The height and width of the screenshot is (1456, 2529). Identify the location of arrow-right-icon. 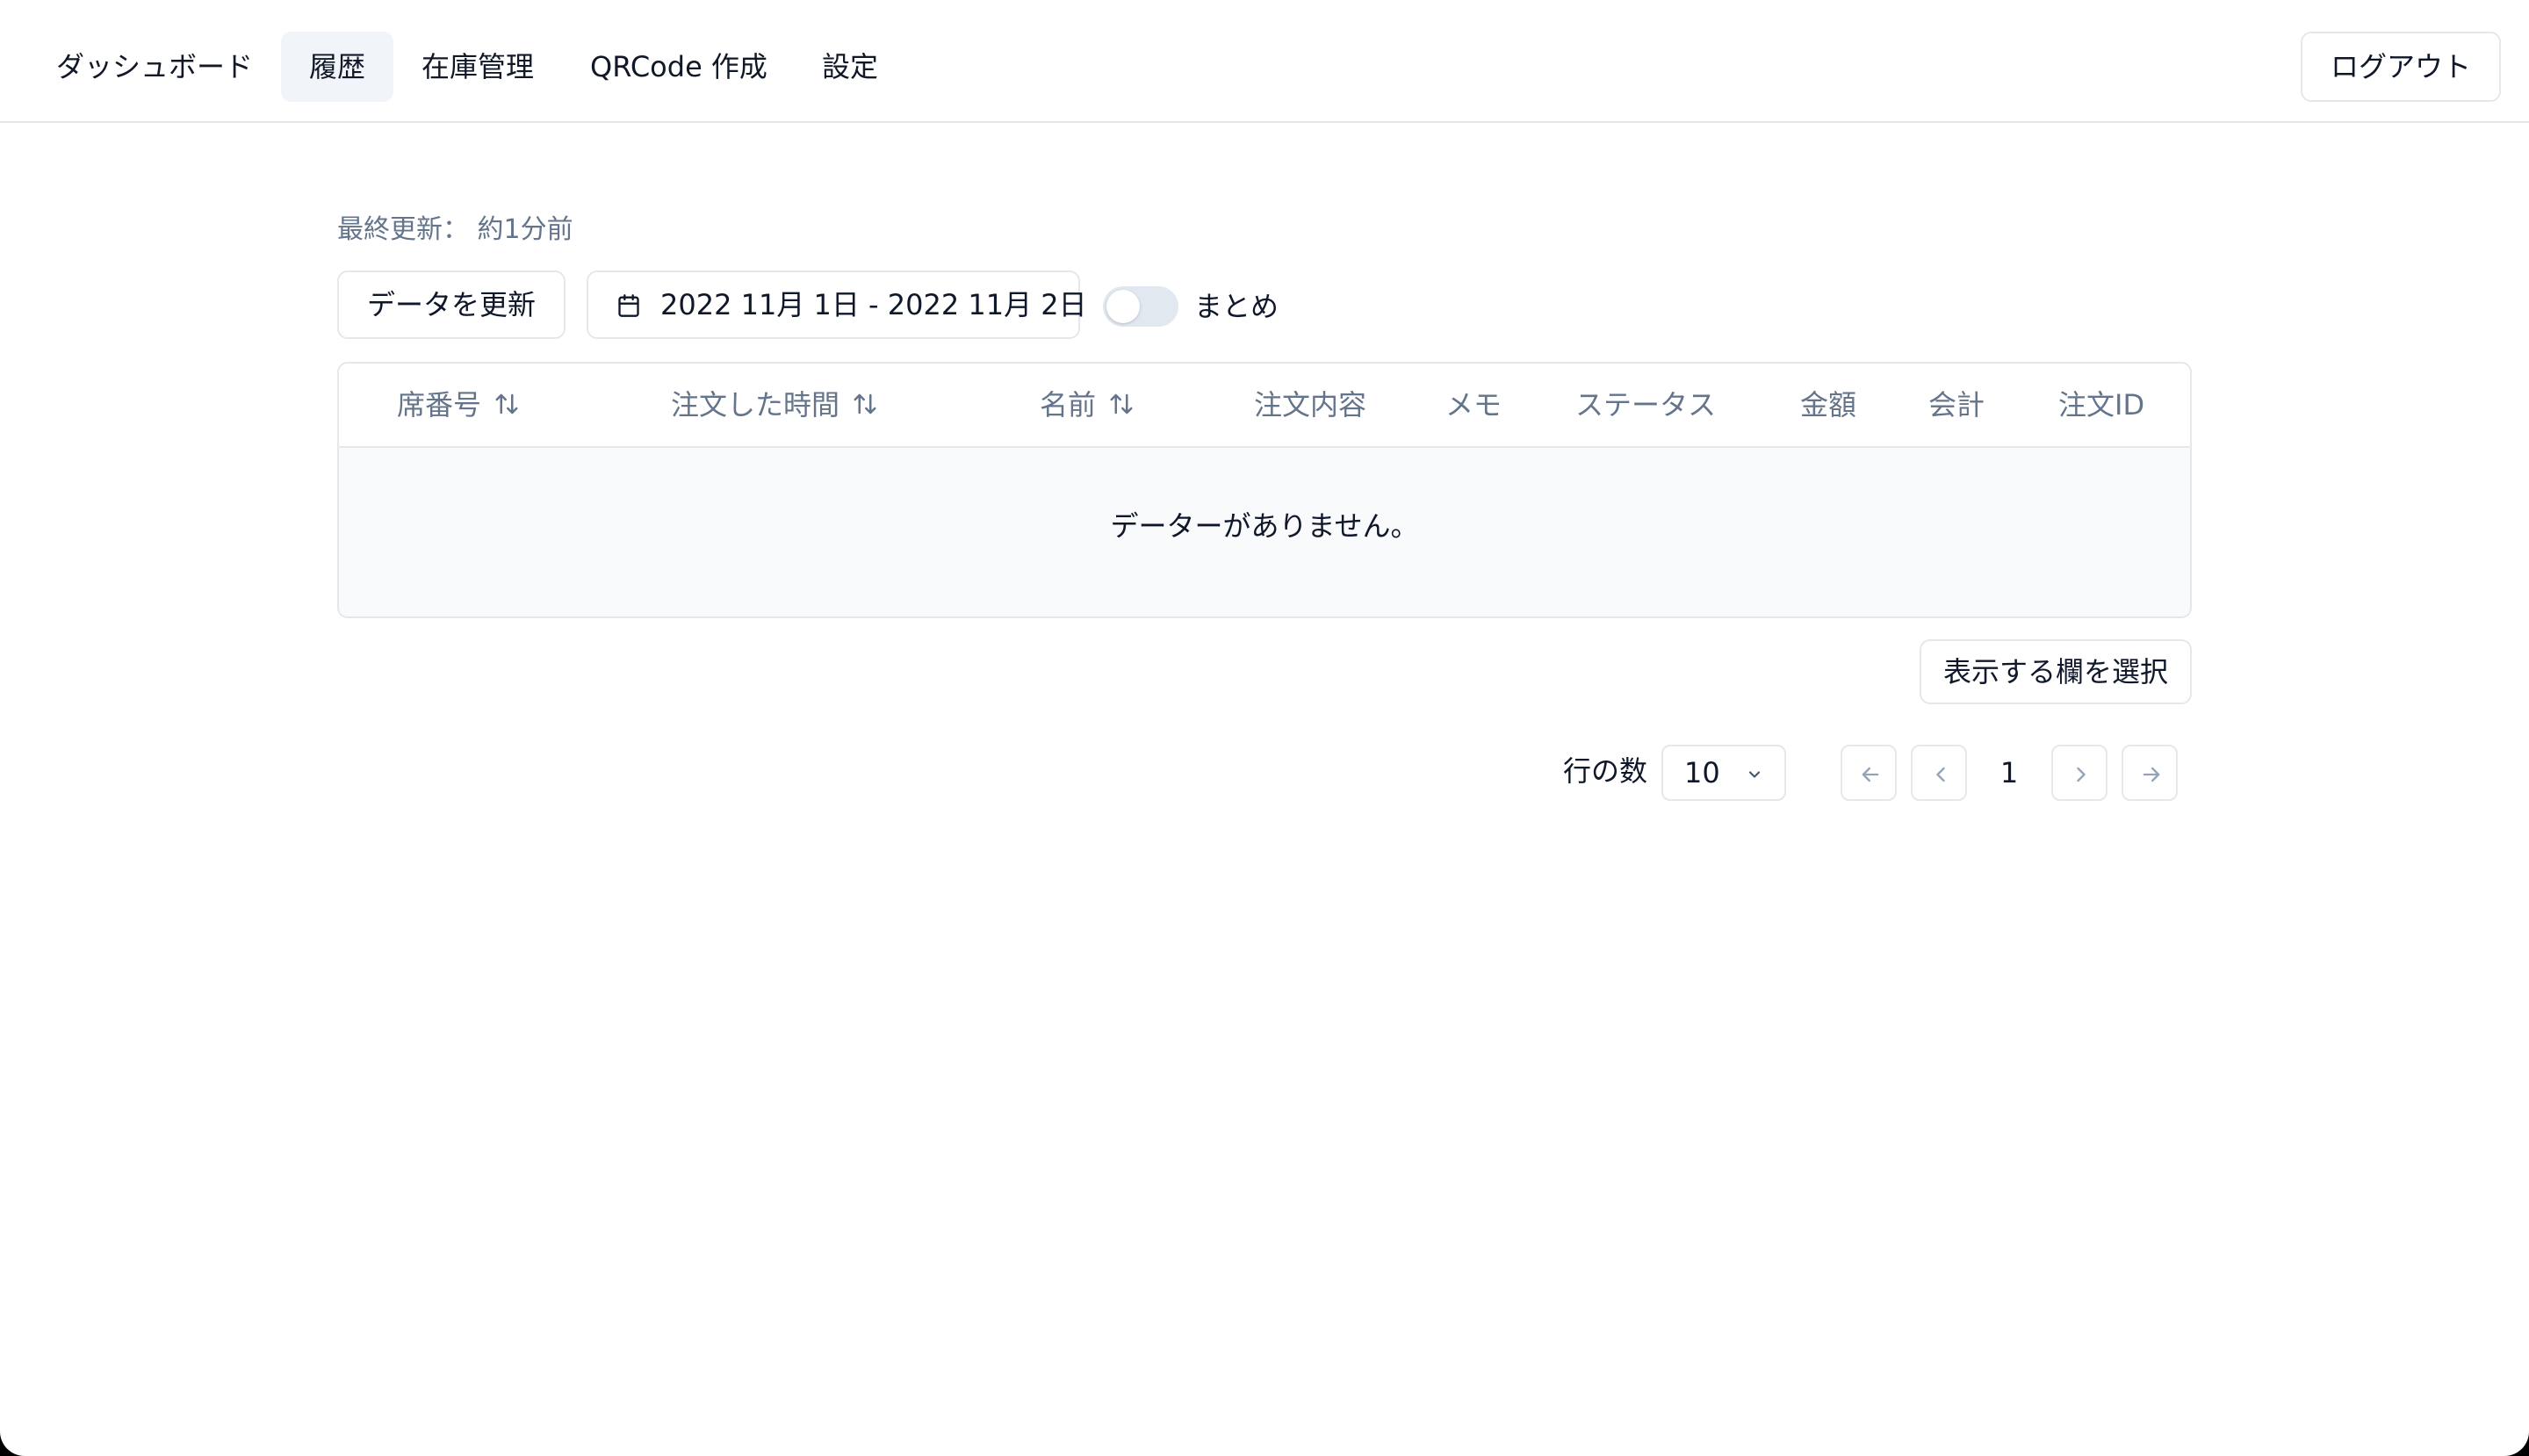
(2152, 774).